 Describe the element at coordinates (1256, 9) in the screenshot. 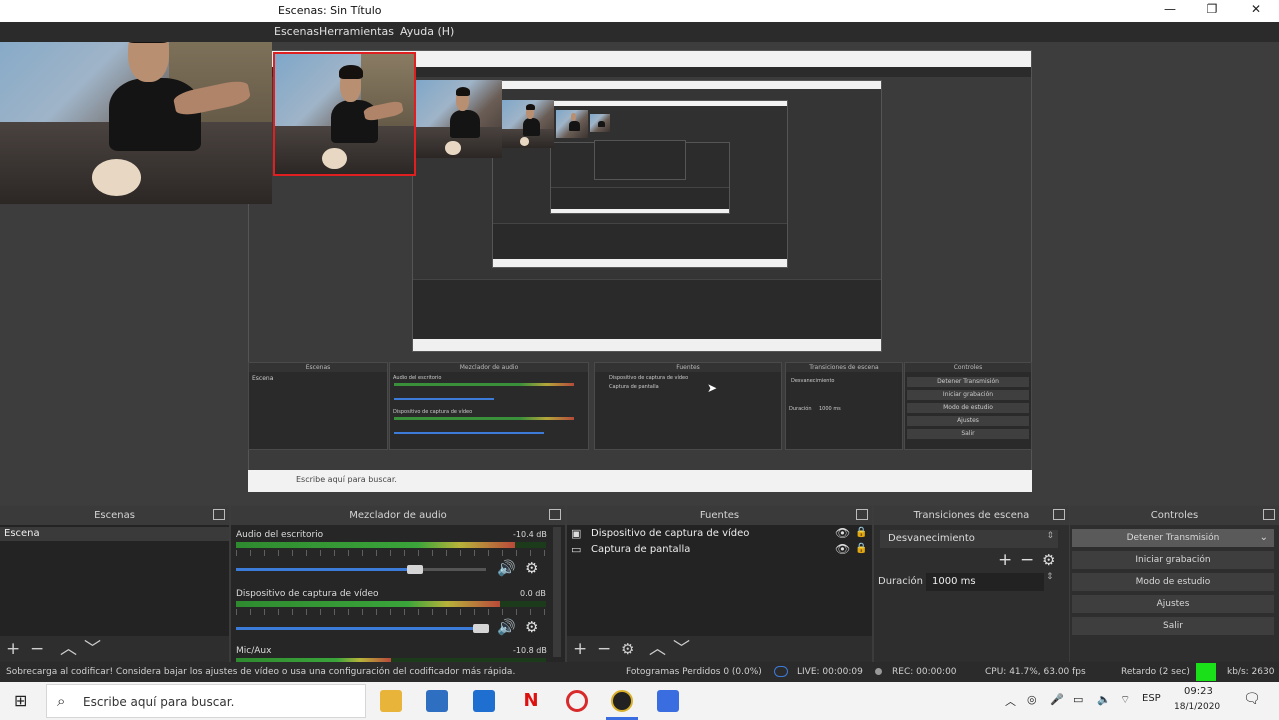

I see `close-button: ✕` at that location.